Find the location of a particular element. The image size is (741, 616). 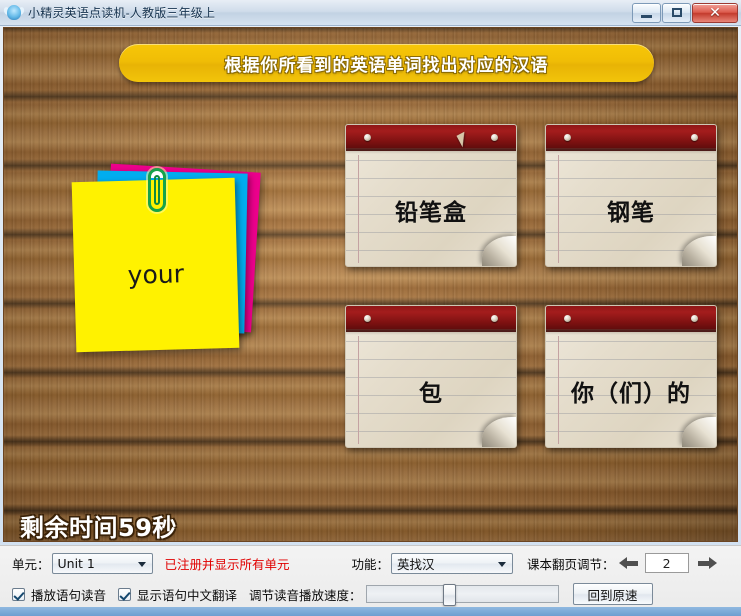

show-translation-label: 显示语句中文翻译 is located at coordinates (187, 595).